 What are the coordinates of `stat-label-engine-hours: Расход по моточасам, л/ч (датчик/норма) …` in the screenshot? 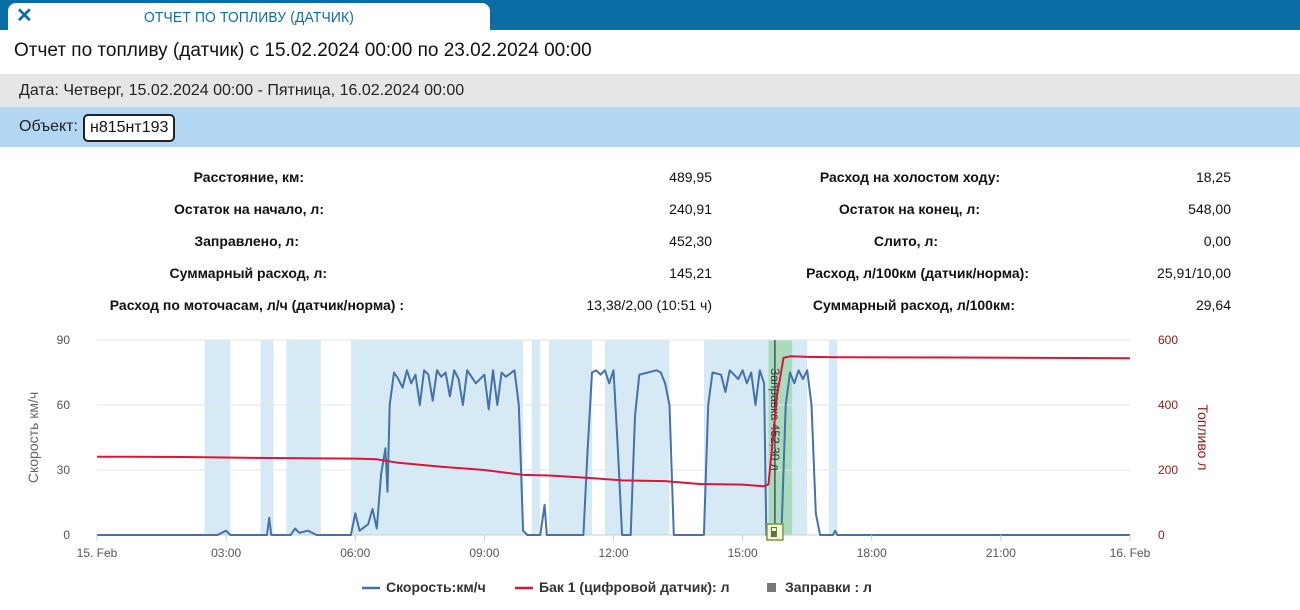 It's located at (256, 305).